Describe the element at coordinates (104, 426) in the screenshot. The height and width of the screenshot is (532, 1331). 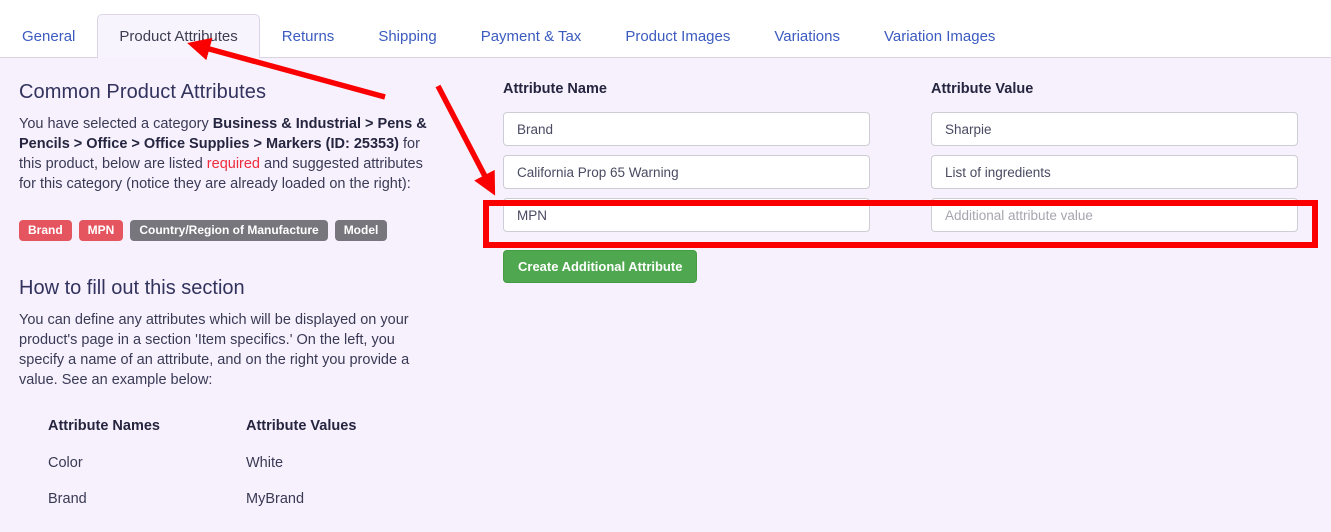
I see `column-header-attribute-names: Attribute Names` at that location.